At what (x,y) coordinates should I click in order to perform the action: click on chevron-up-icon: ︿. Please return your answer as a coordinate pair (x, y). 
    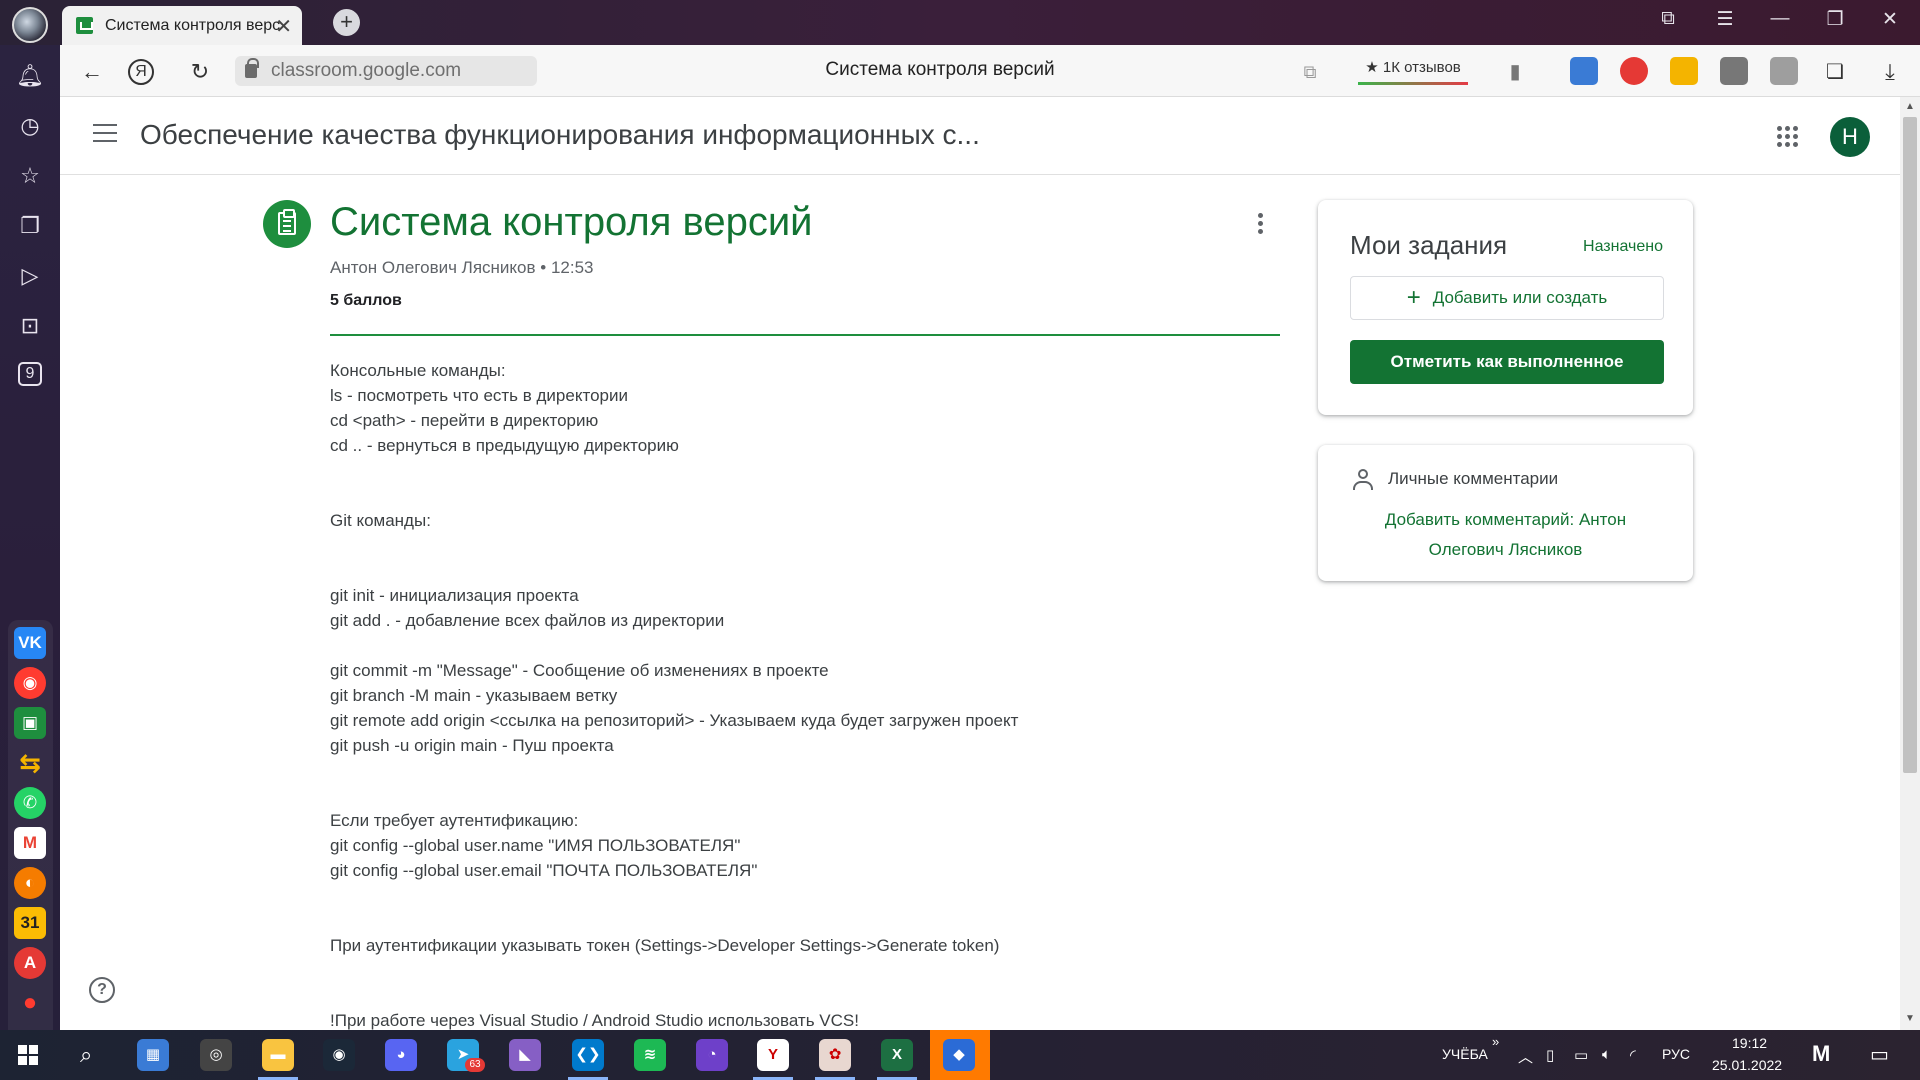
    Looking at the image, I should click on (1525, 1056).